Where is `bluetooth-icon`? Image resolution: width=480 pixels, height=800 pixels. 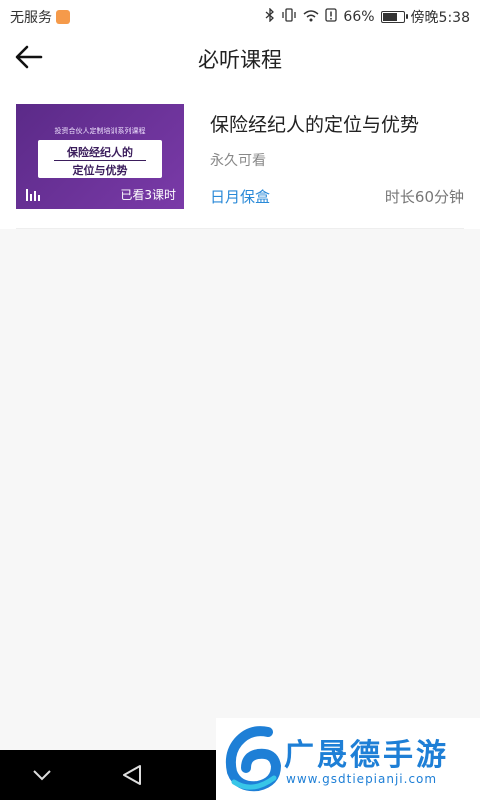
bluetooth-icon is located at coordinates (270, 16).